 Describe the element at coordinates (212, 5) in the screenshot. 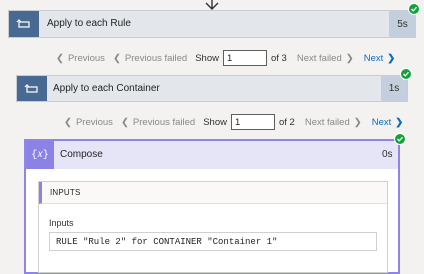

I see `flow-arrow-down-icon` at that location.